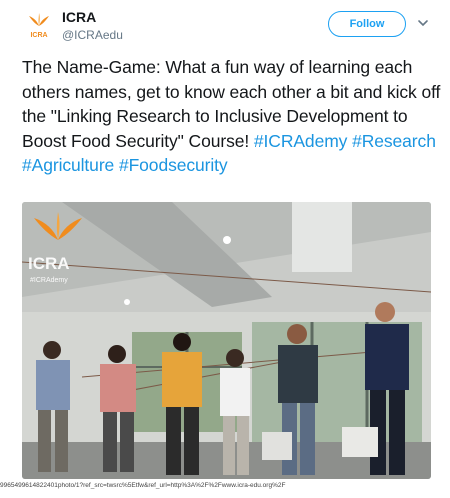 The image size is (450, 498). Describe the element at coordinates (49, 263) in the screenshot. I see `watermark-text: ICRA` at that location.